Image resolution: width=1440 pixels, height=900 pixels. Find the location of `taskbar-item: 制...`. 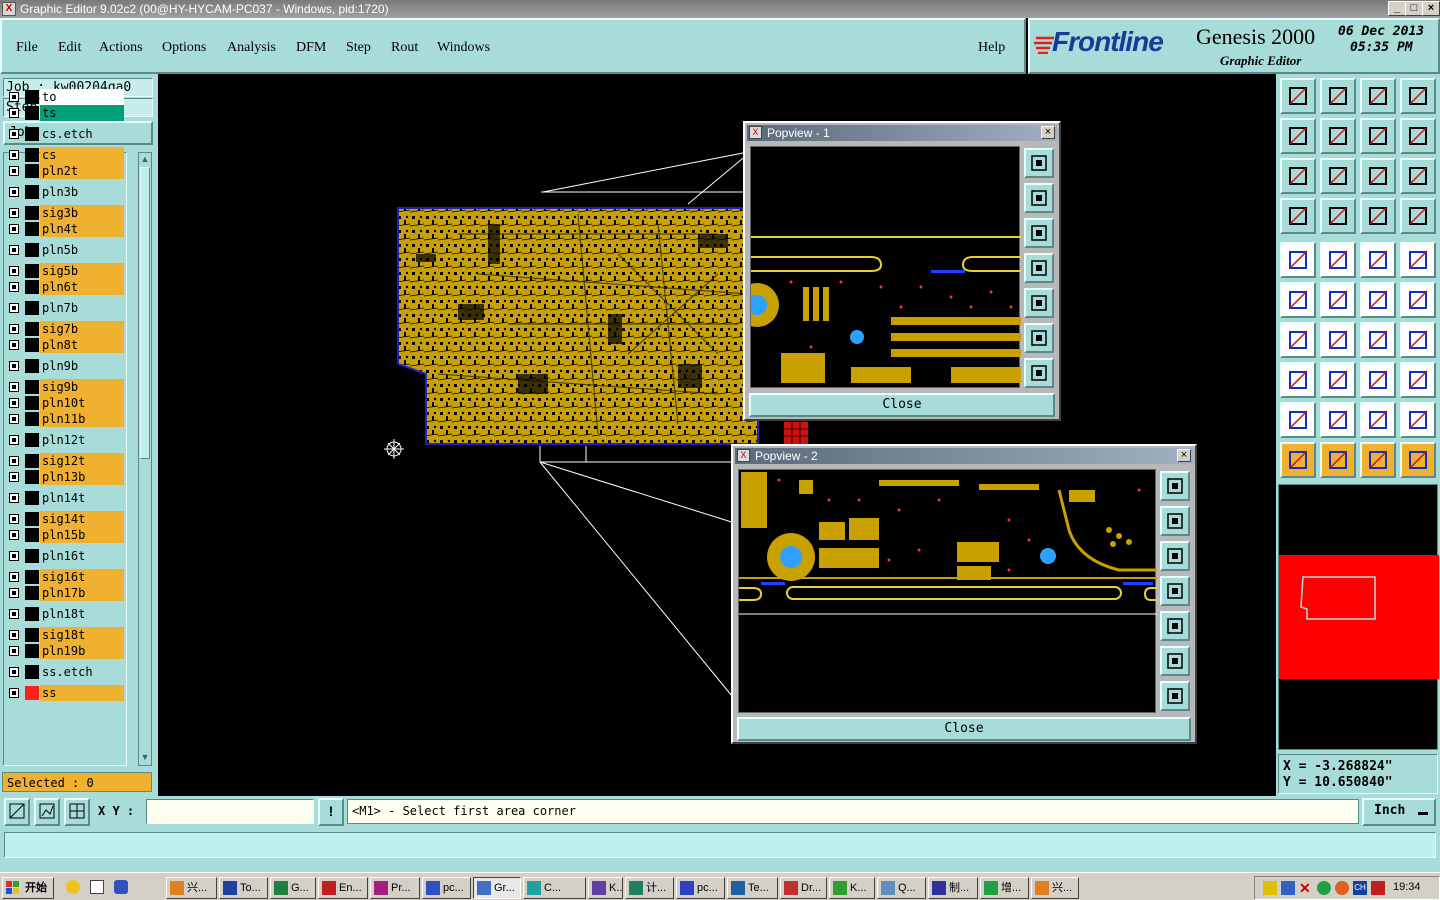

taskbar-item: 制... is located at coordinates (953, 888).